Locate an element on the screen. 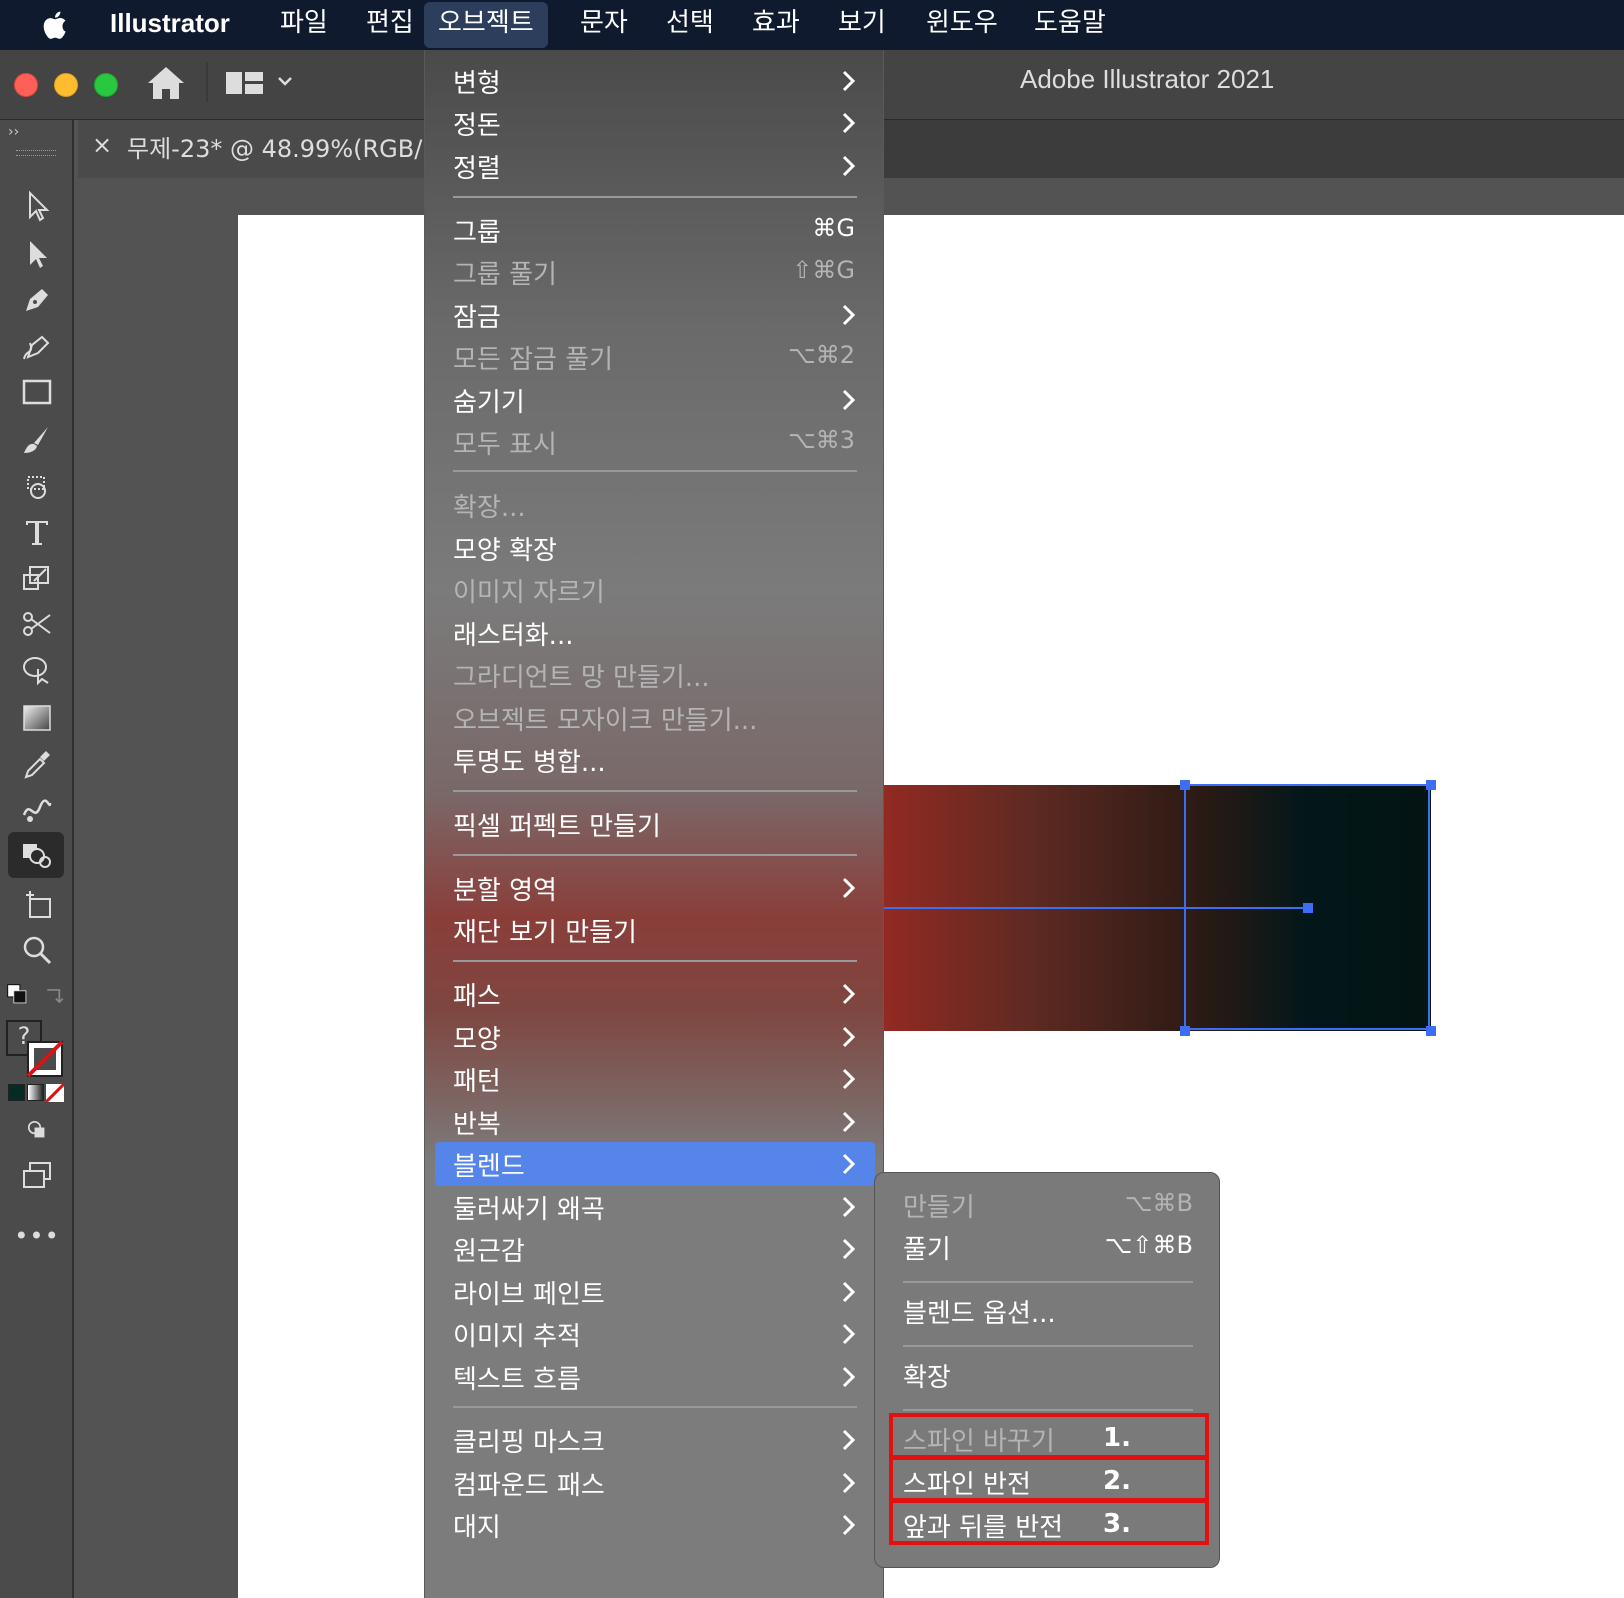  object-menu-item: 컴파운드 패스 is located at coordinates (655, 1483).